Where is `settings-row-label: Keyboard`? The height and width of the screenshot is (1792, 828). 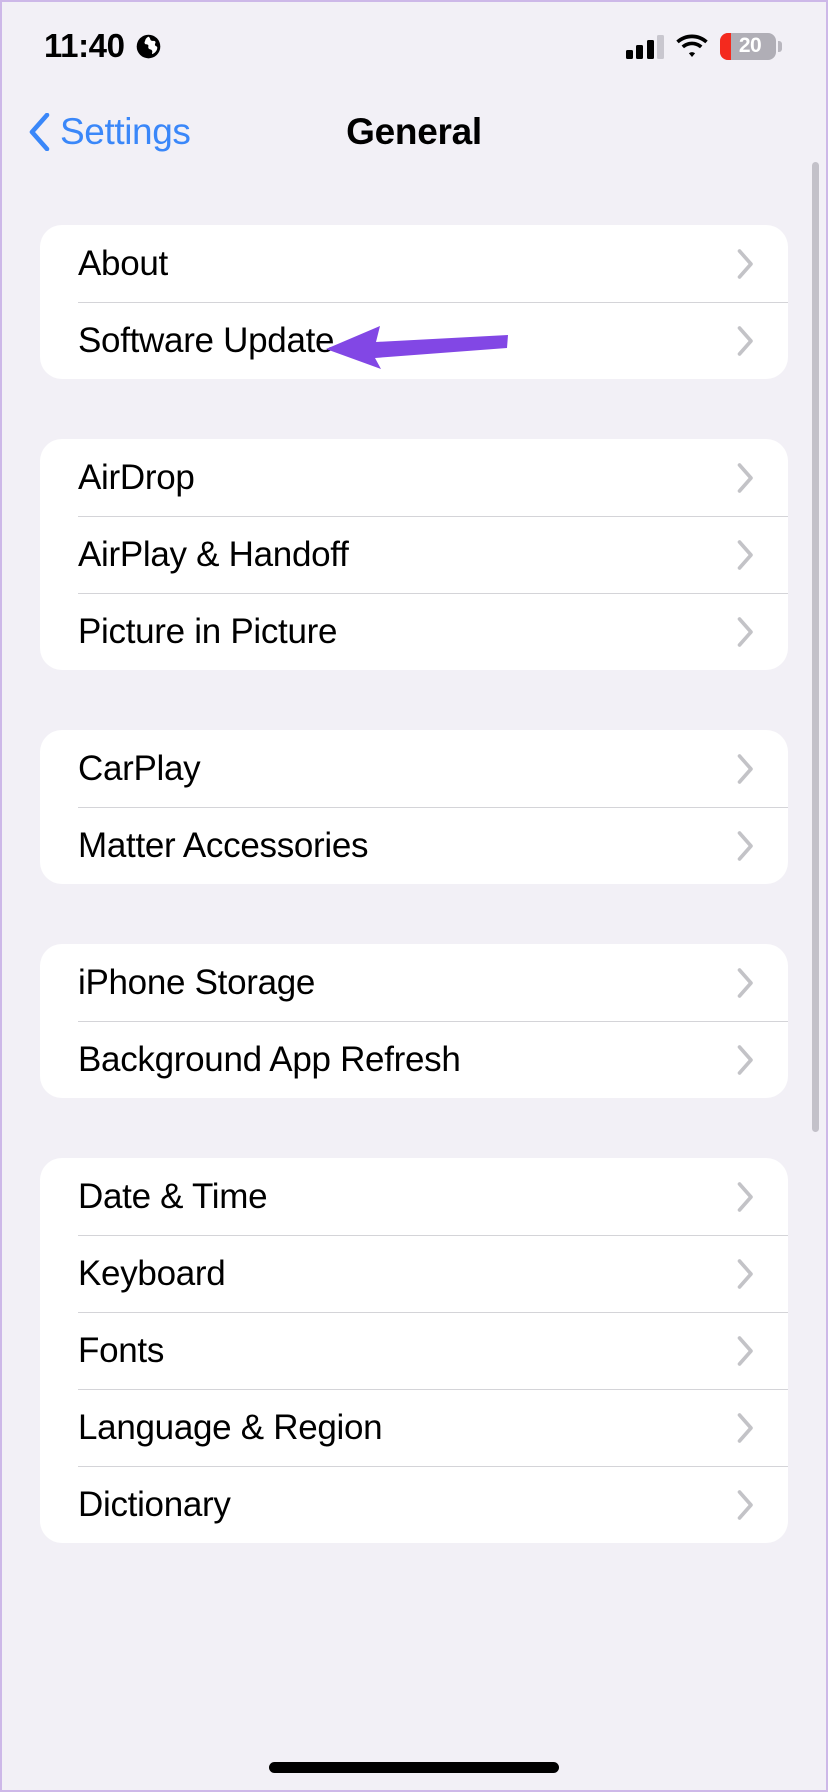 settings-row-label: Keyboard is located at coordinates (152, 1273).